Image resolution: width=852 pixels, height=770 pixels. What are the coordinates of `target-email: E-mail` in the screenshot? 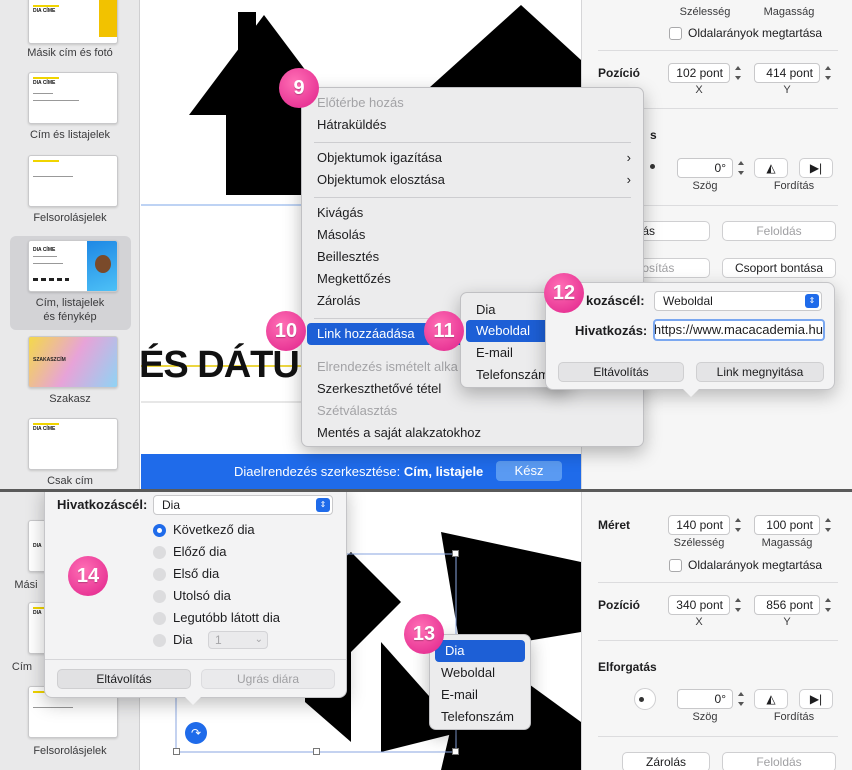 It's located at (480, 695).